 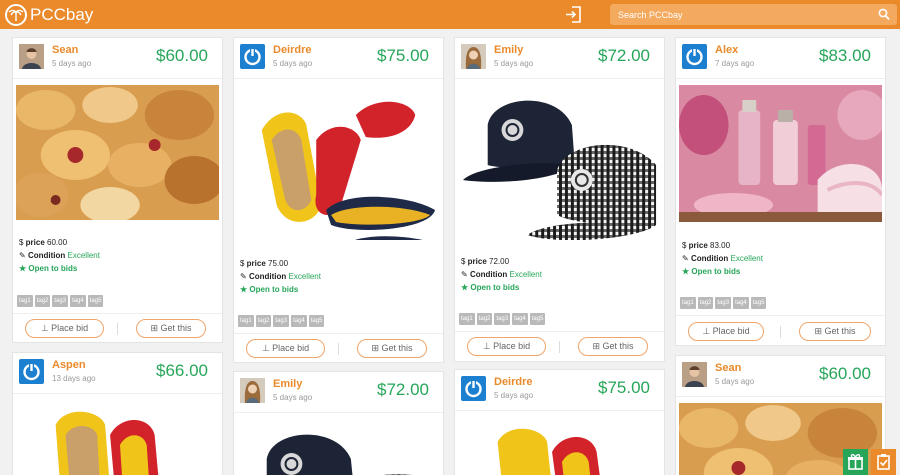 What do you see at coordinates (573, 14) in the screenshot?
I see `login-icon` at bounding box center [573, 14].